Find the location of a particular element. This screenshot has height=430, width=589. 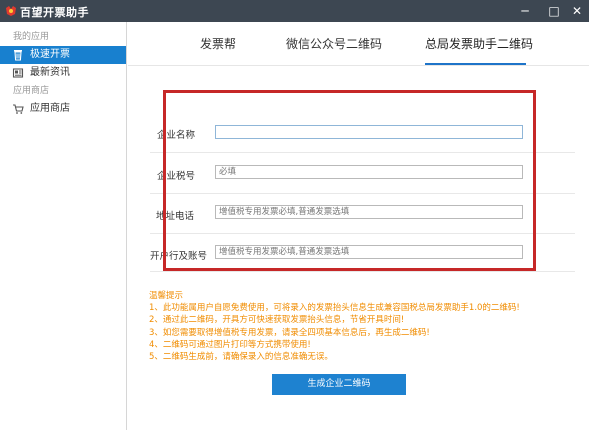

sidebar-item-app-store: 应用商店 is located at coordinates (63, 109).